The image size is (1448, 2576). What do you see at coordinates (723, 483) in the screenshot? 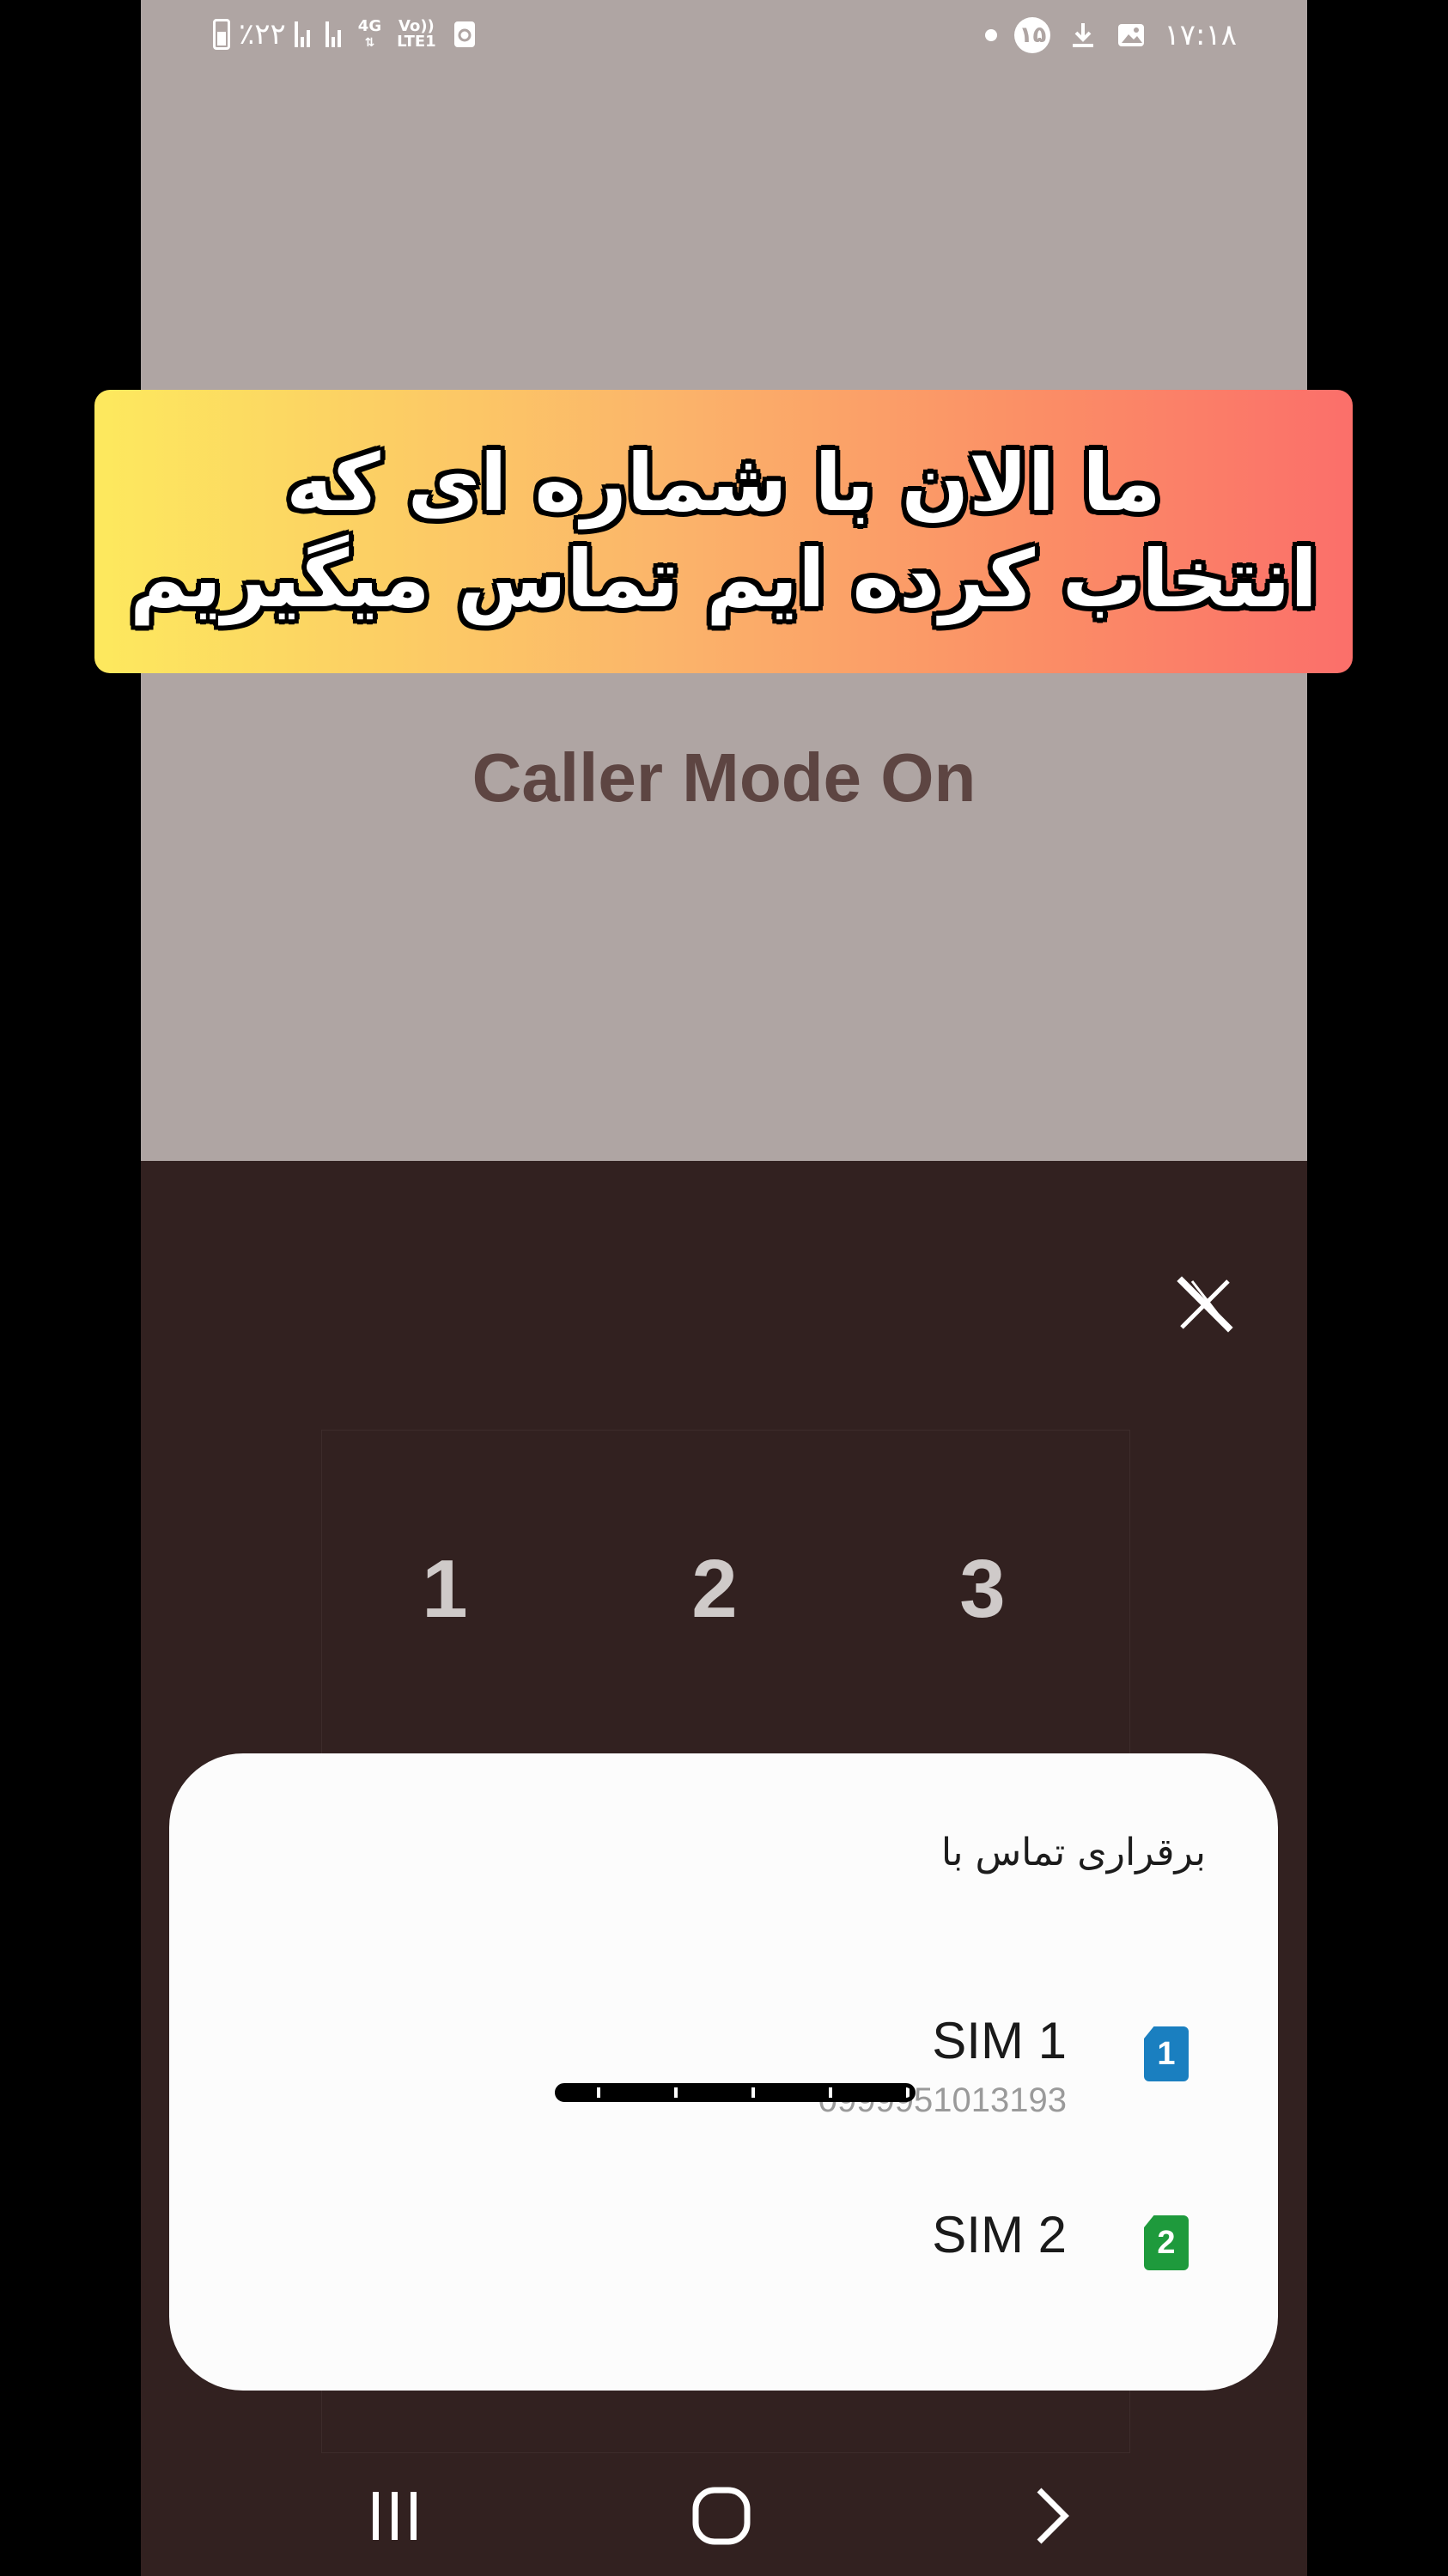
I see `caption-line-1: ما الان با شماره ای که` at bounding box center [723, 483].